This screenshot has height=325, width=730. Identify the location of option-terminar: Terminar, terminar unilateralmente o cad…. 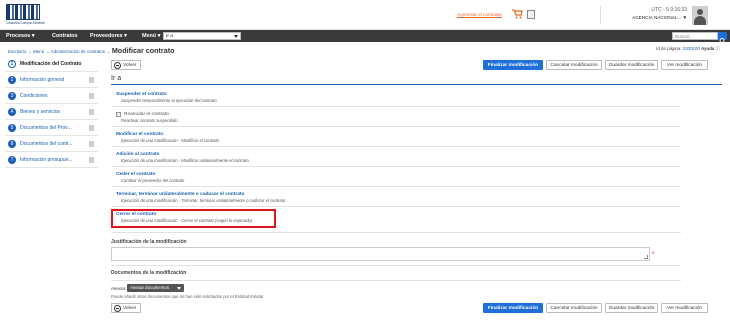
(396, 197).